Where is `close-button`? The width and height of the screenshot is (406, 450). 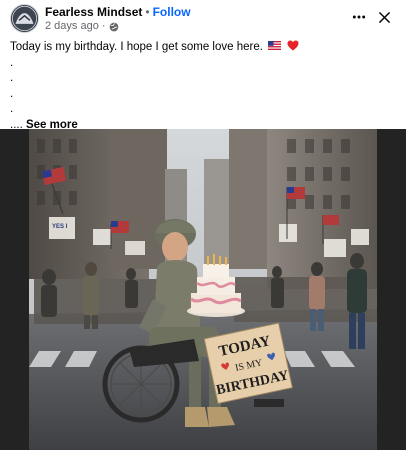
close-button is located at coordinates (384, 17).